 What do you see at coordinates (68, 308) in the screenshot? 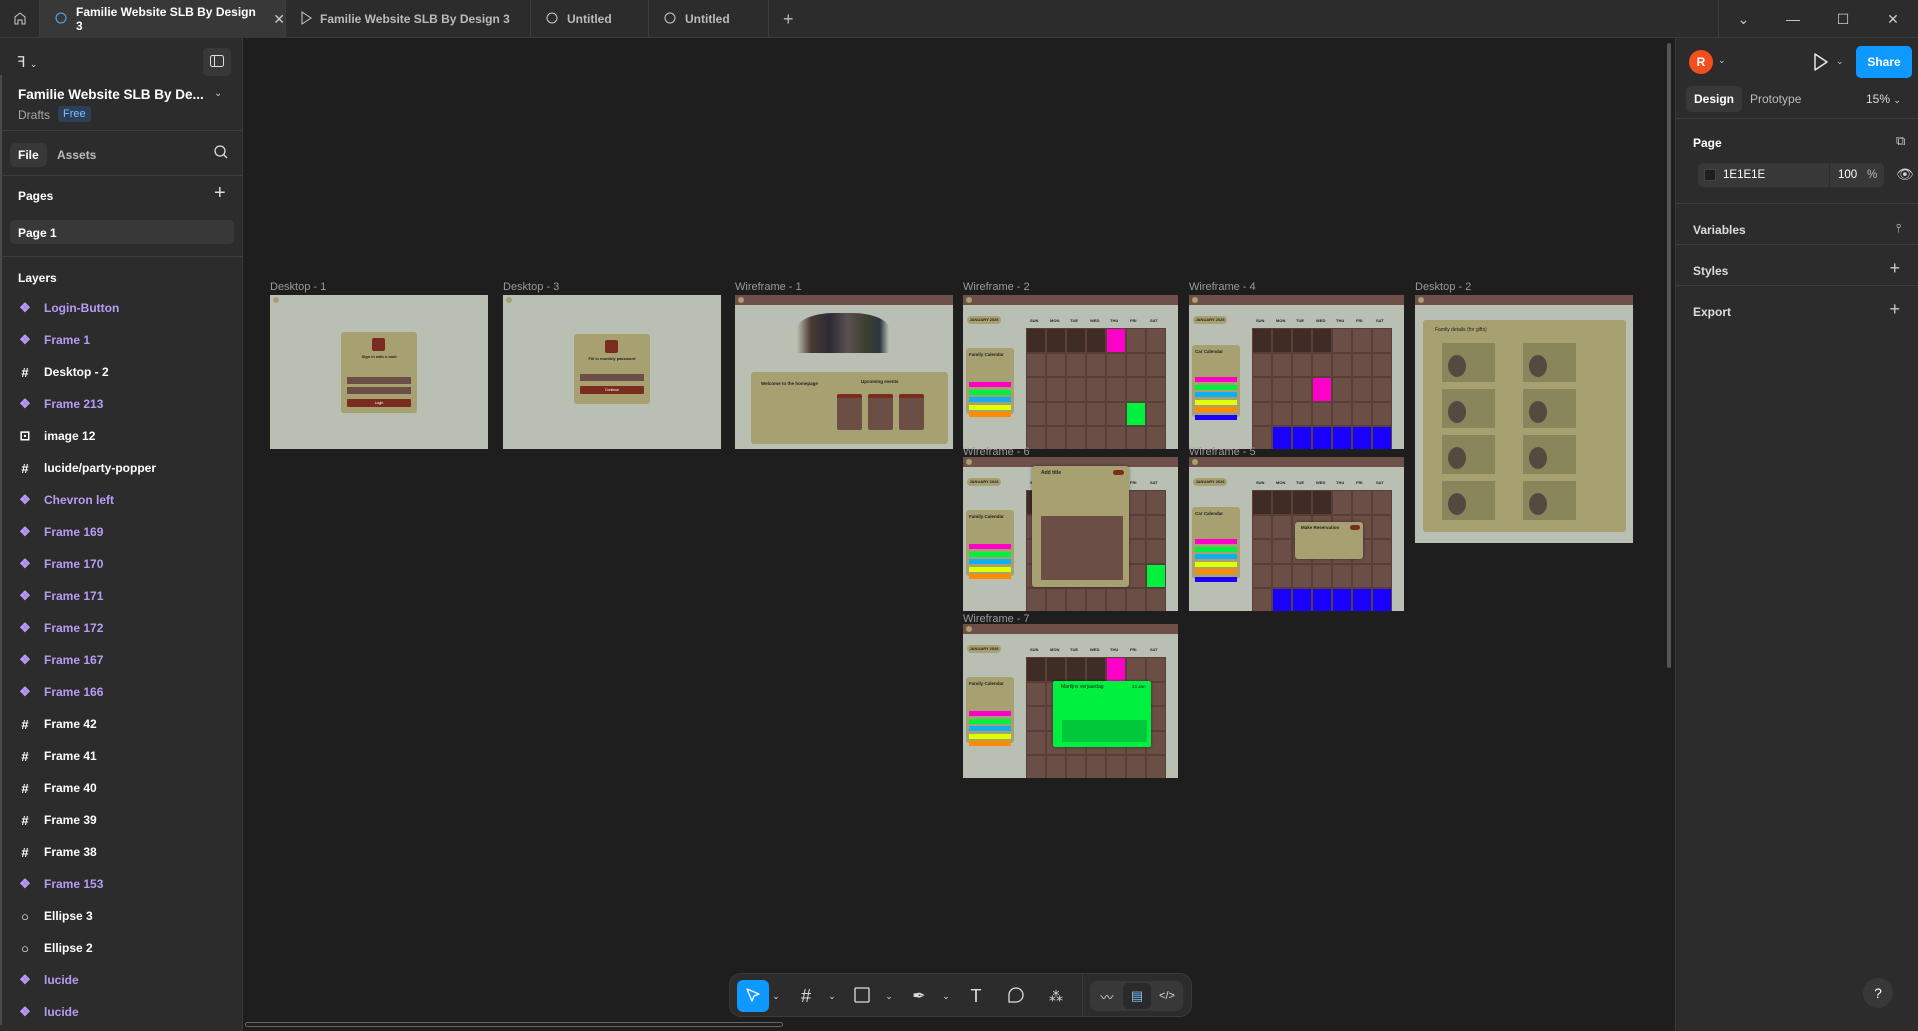
I see `layer-item: ❖ Login-Button` at bounding box center [68, 308].